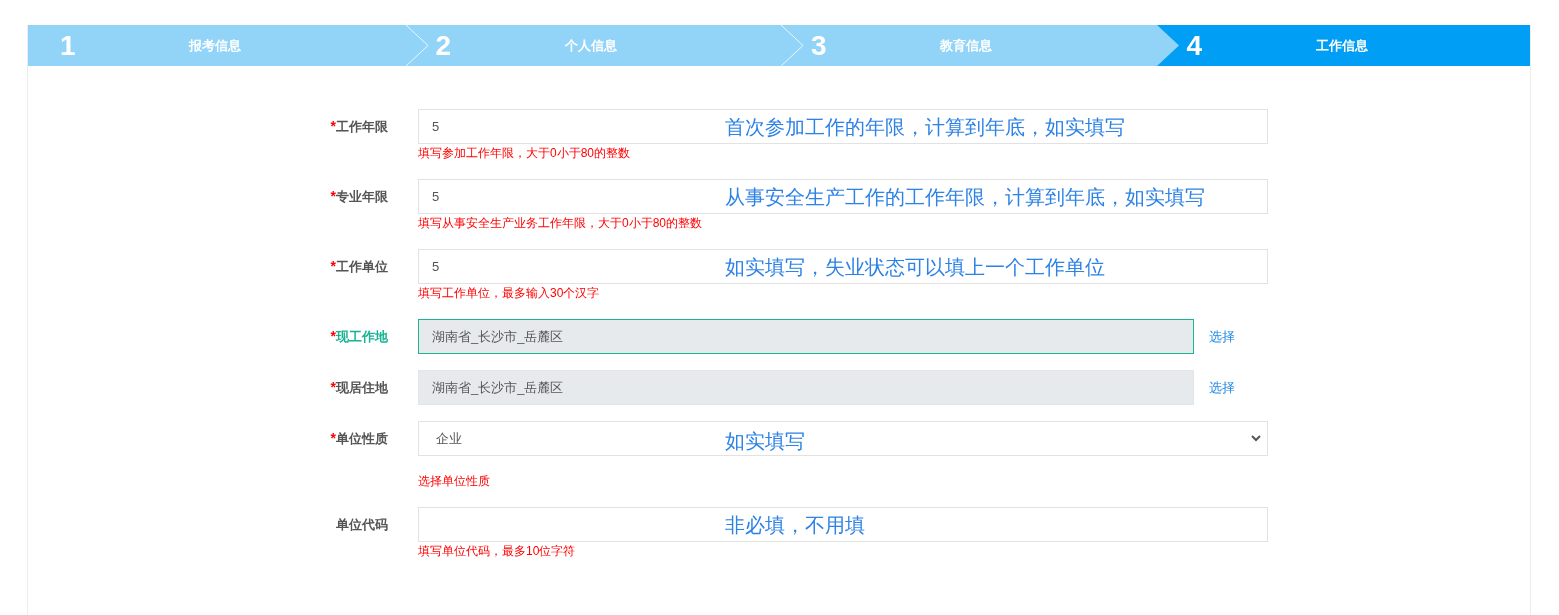  I want to click on hint-text: 填写单位代码，最多10位字符, so click(497, 551).